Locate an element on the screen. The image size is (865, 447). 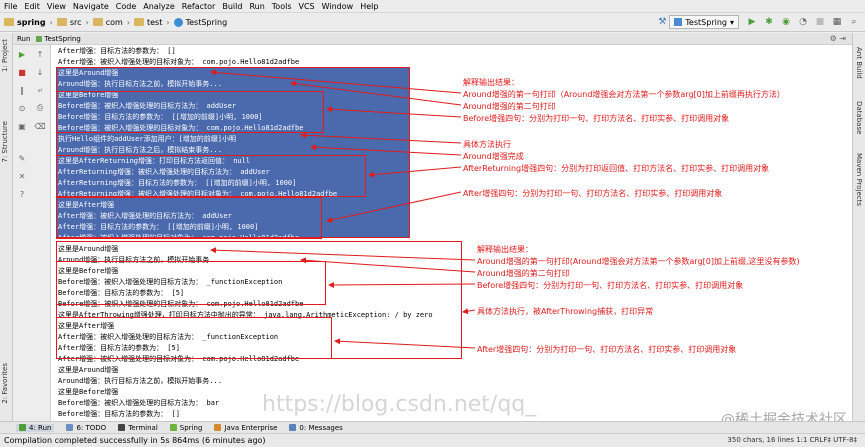
restore-layout-icon: ▣ is located at coordinates (22, 126).